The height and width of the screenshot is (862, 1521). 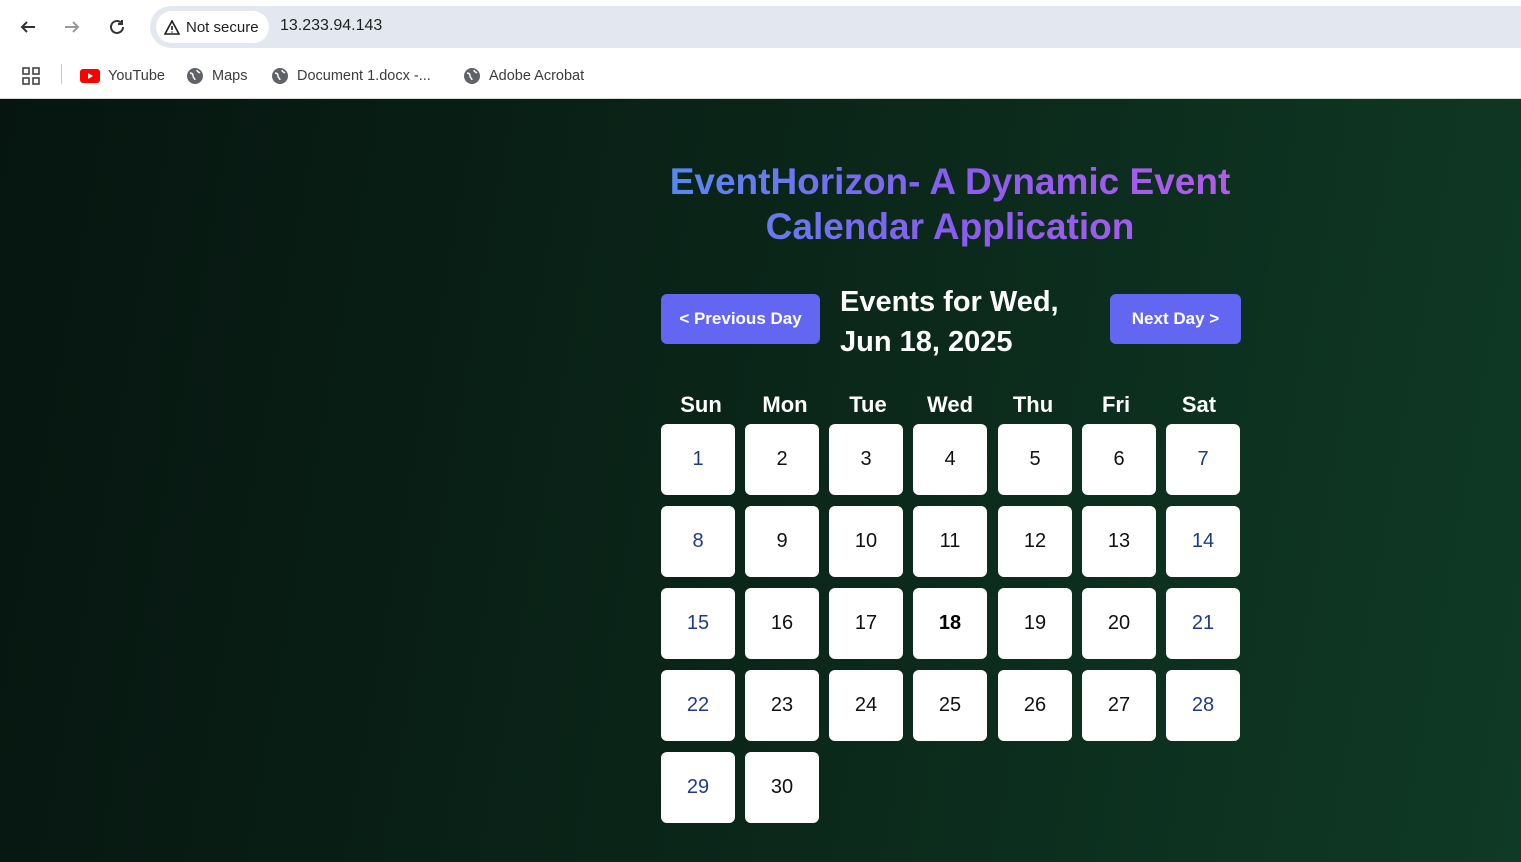 What do you see at coordinates (698, 623) in the screenshot?
I see `calendar-day-15: 15` at bounding box center [698, 623].